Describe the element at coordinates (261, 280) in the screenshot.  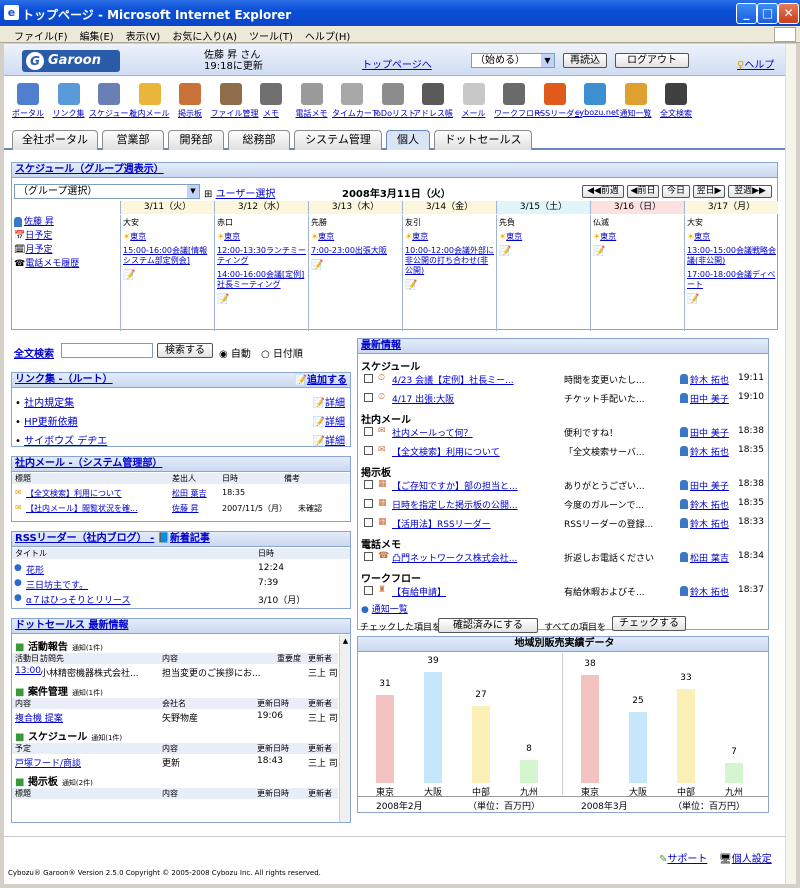
I see `schedule-event: 14:00-16:00会議[定例]社長ミーティング` at that location.